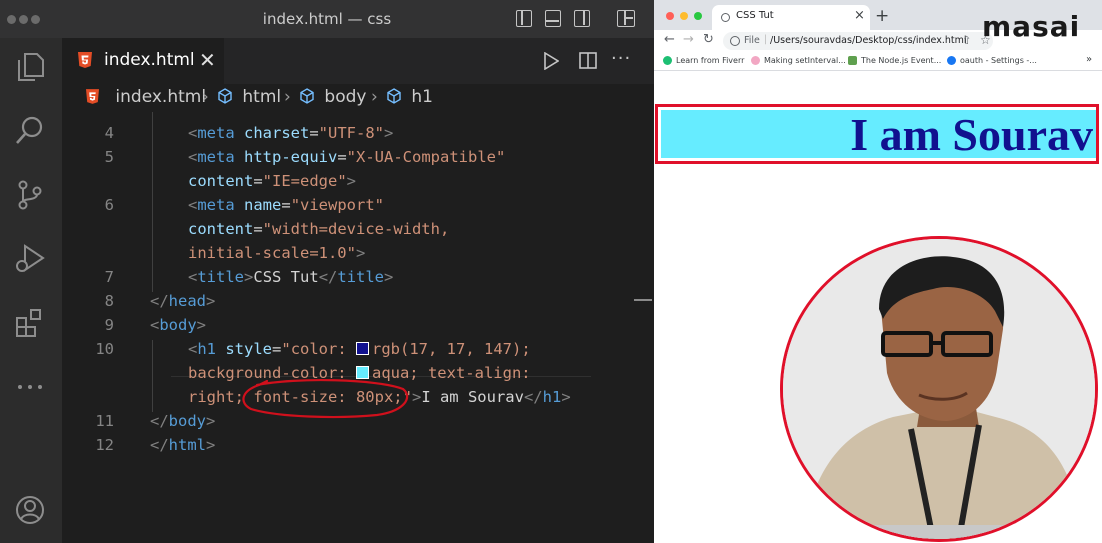  What do you see at coordinates (524, 18) in the screenshot?
I see `toggle-sidebar-icon` at bounding box center [524, 18].